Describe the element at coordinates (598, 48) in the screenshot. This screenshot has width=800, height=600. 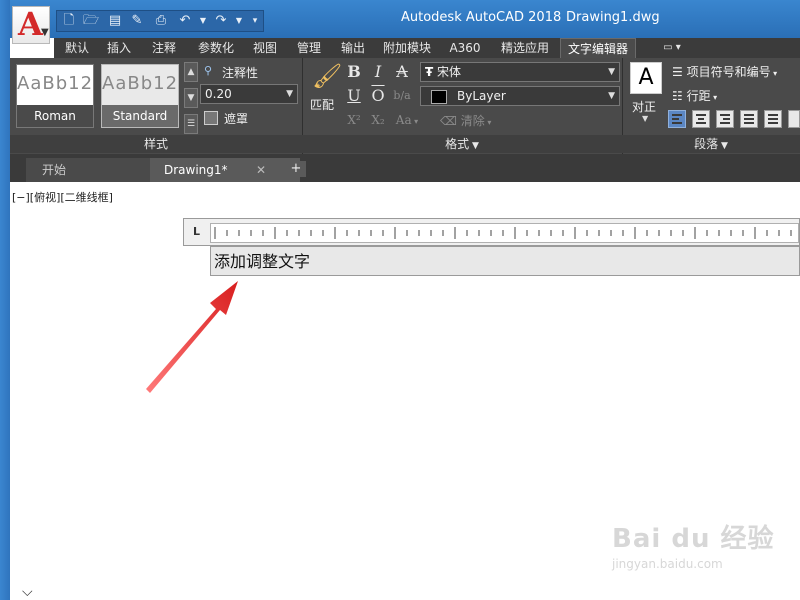
I see `tab-text-editor: 文字编辑器` at that location.